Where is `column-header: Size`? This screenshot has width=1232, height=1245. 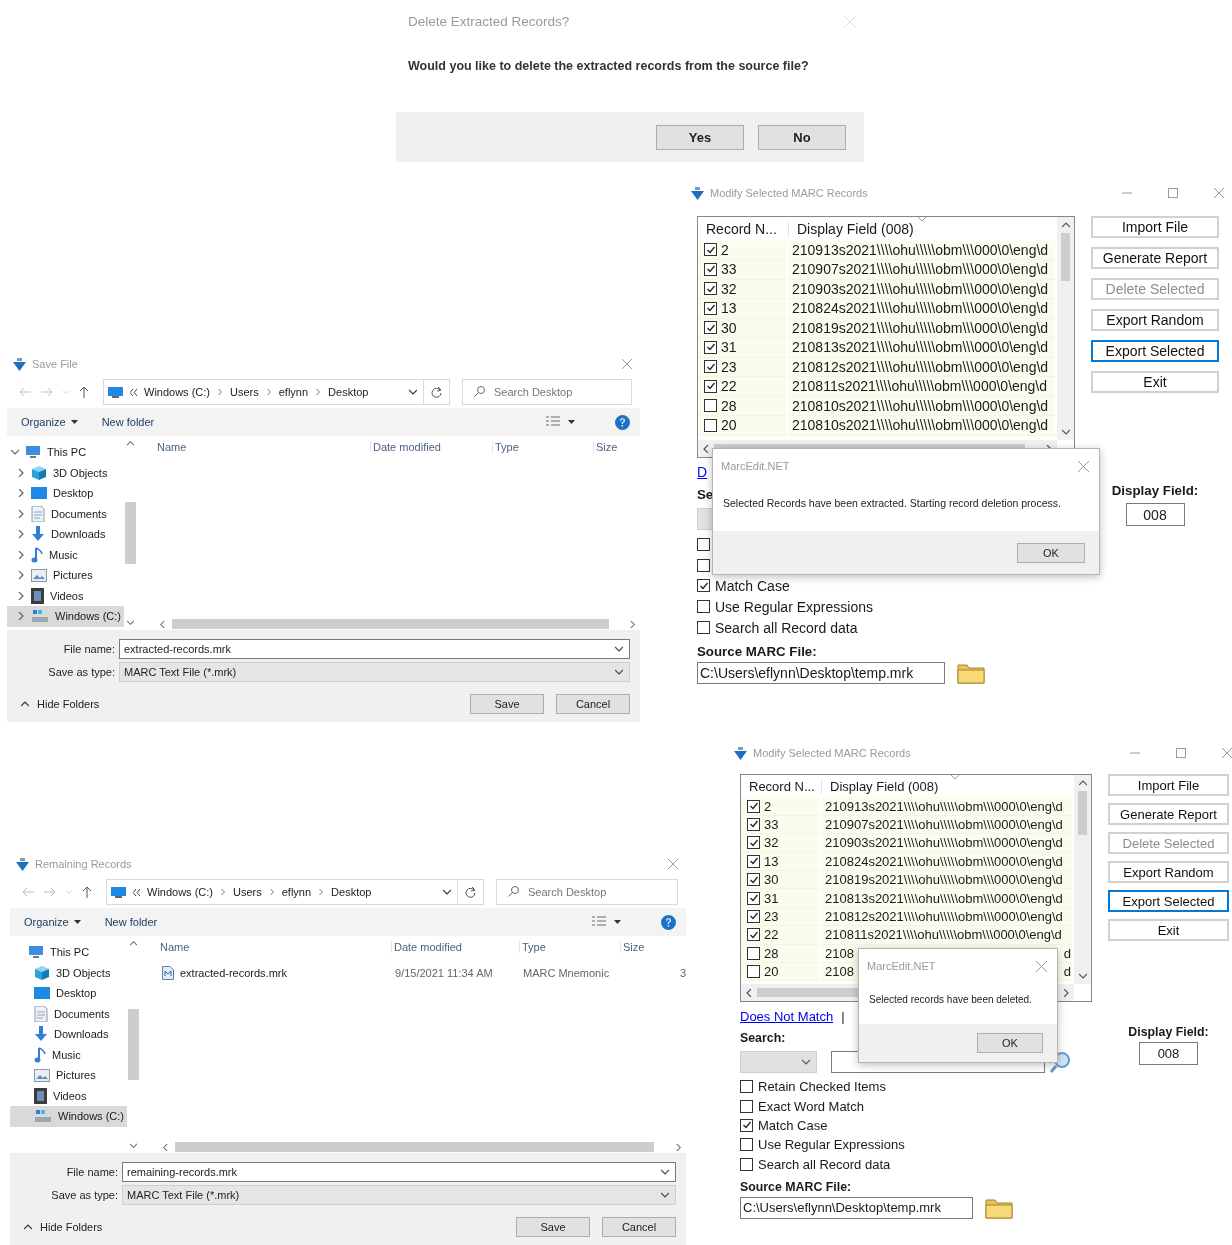
column-header: Size is located at coordinates (653, 947).